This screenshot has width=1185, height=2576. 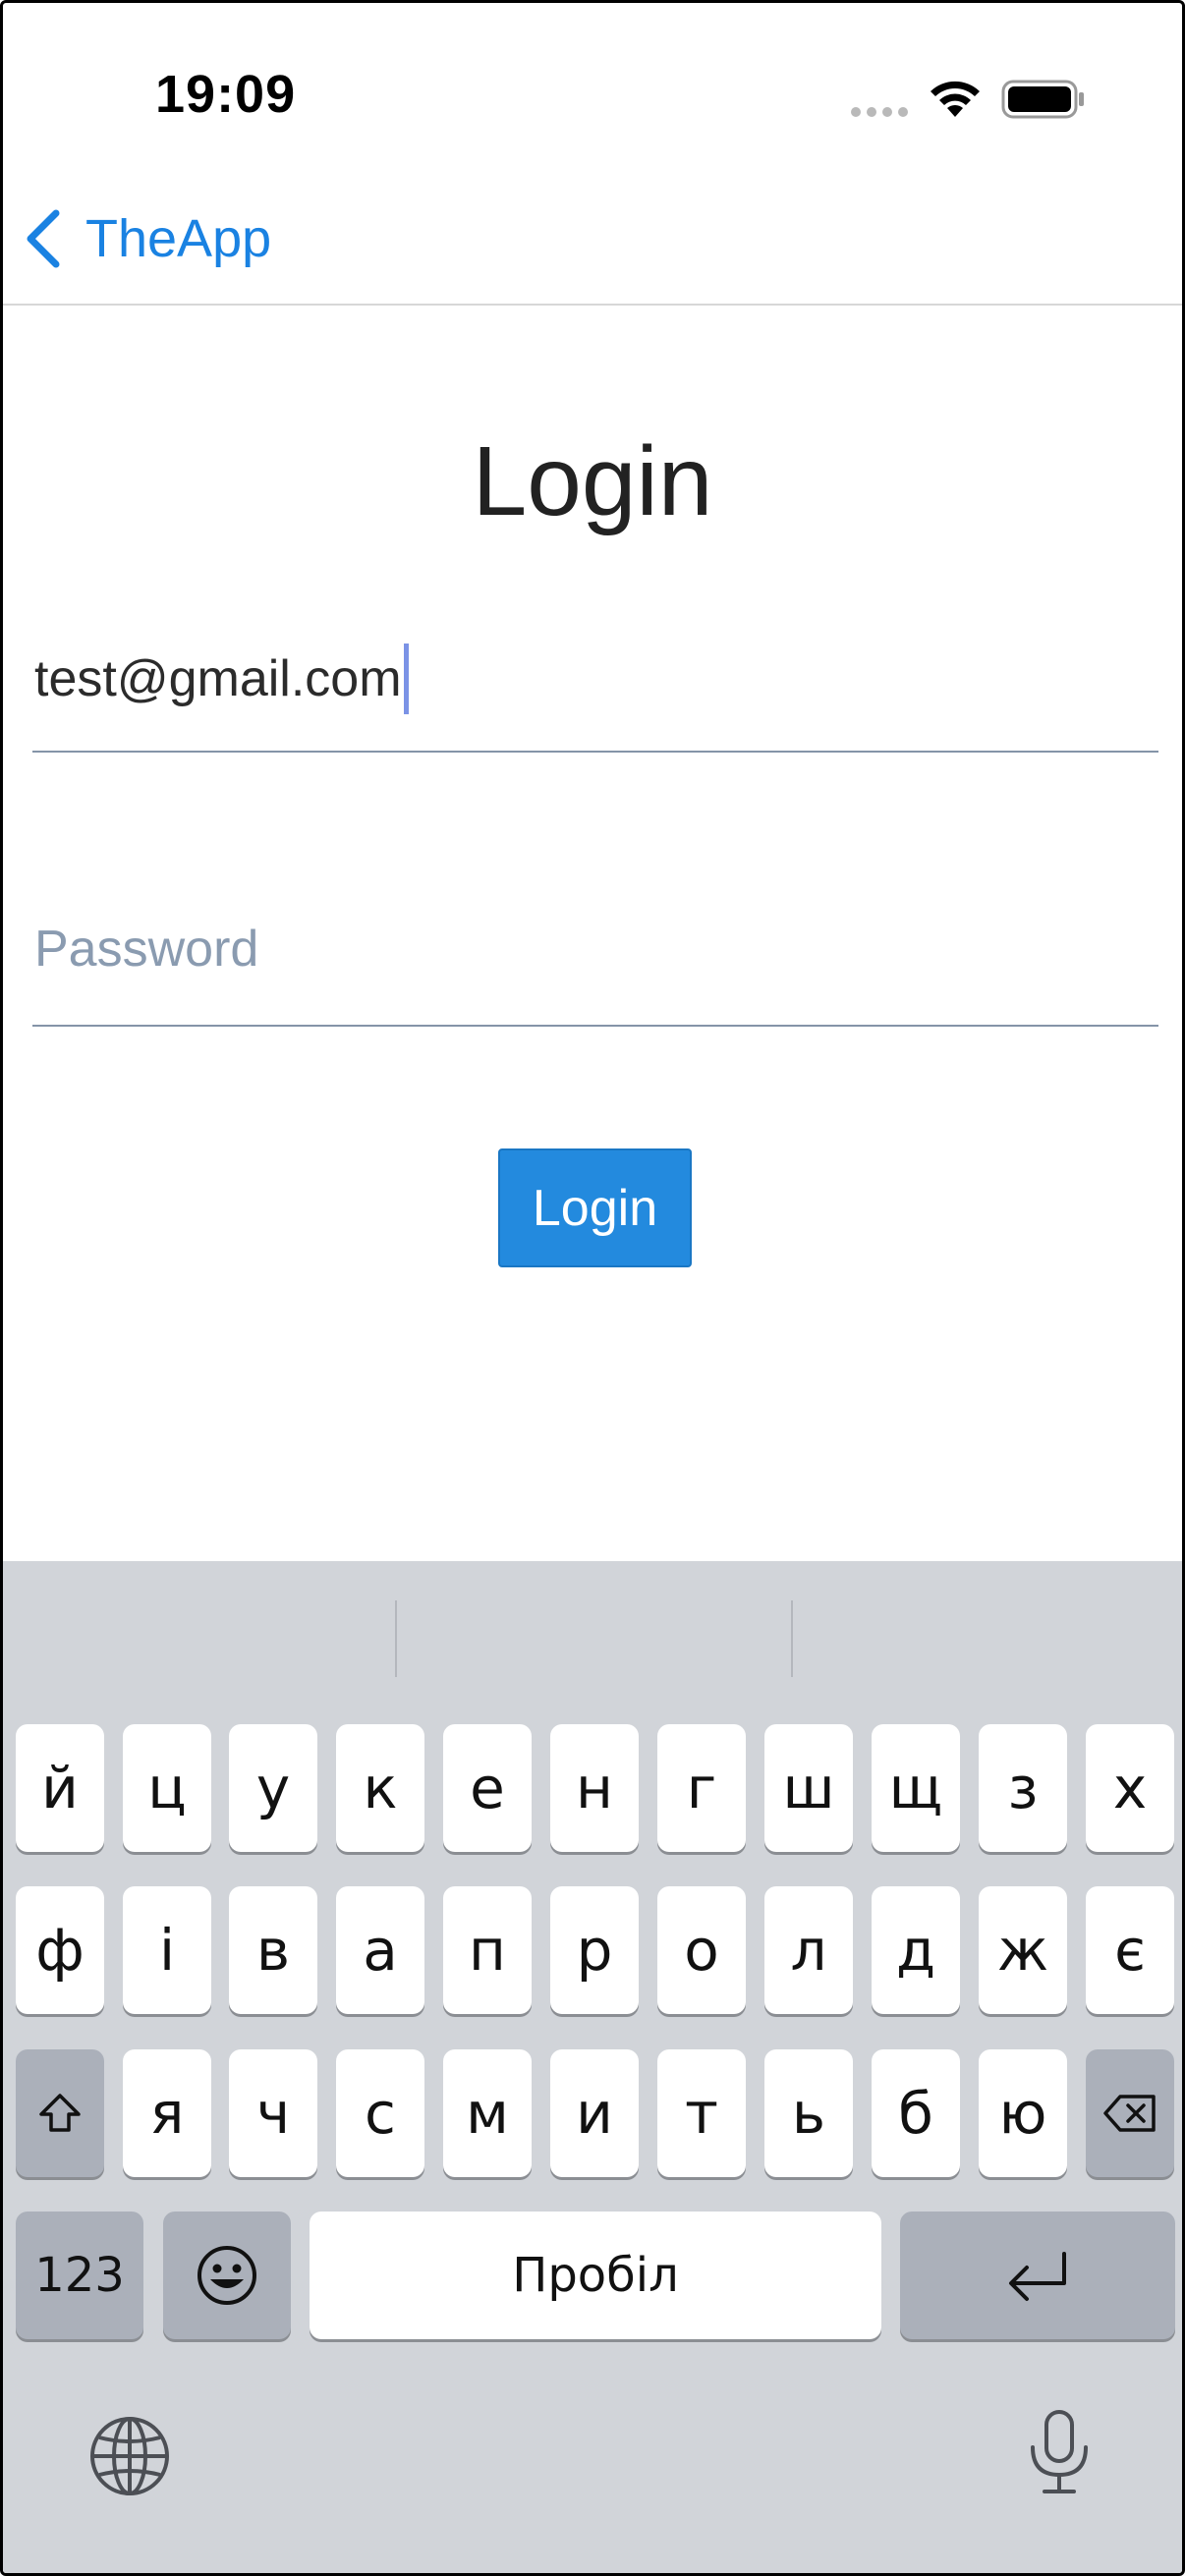 I want to click on key-row2: в, so click(x=273, y=1950).